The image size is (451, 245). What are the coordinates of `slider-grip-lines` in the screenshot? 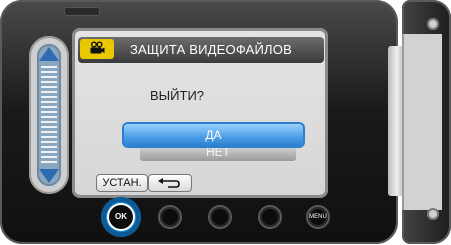 It's located at (49, 115).